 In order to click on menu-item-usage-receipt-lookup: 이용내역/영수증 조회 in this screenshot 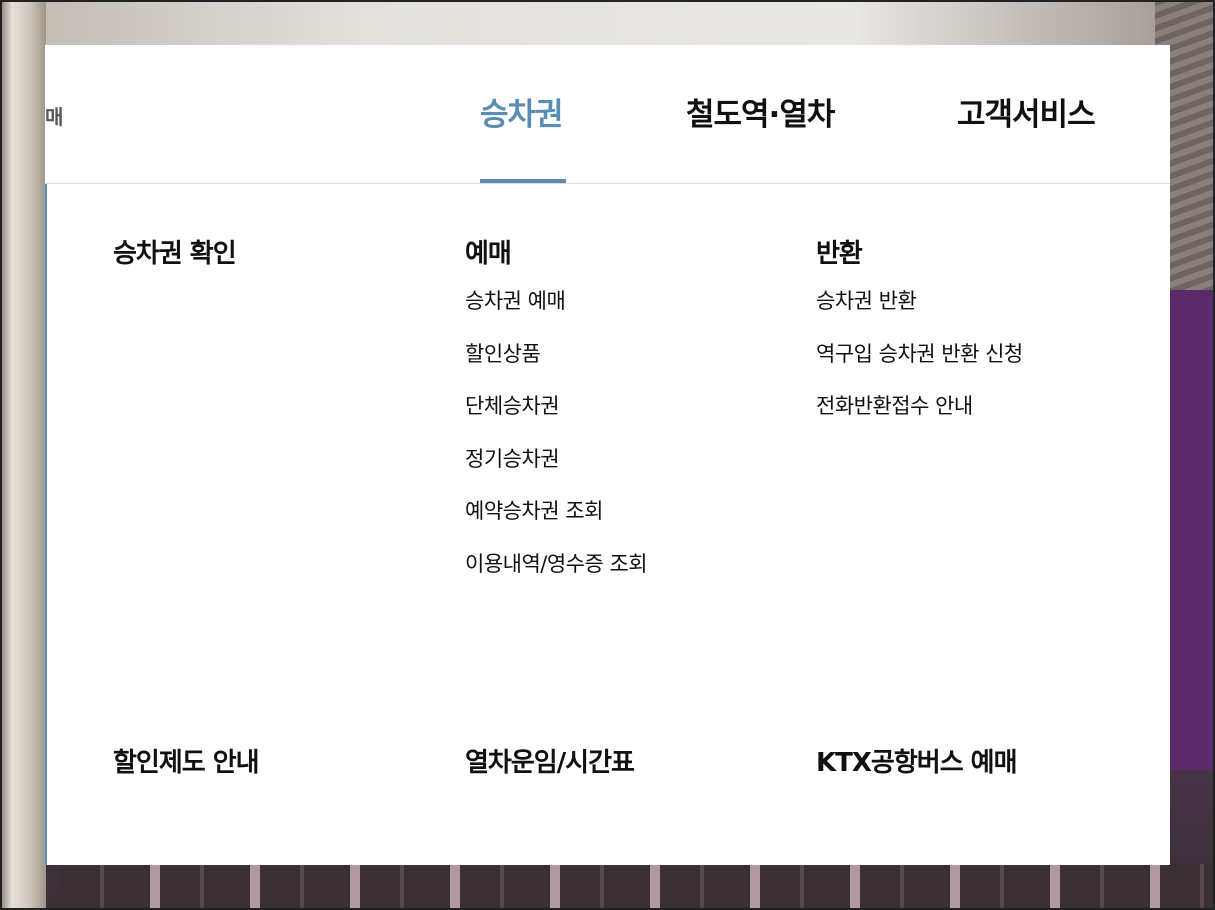, I will do `click(556, 577)`.